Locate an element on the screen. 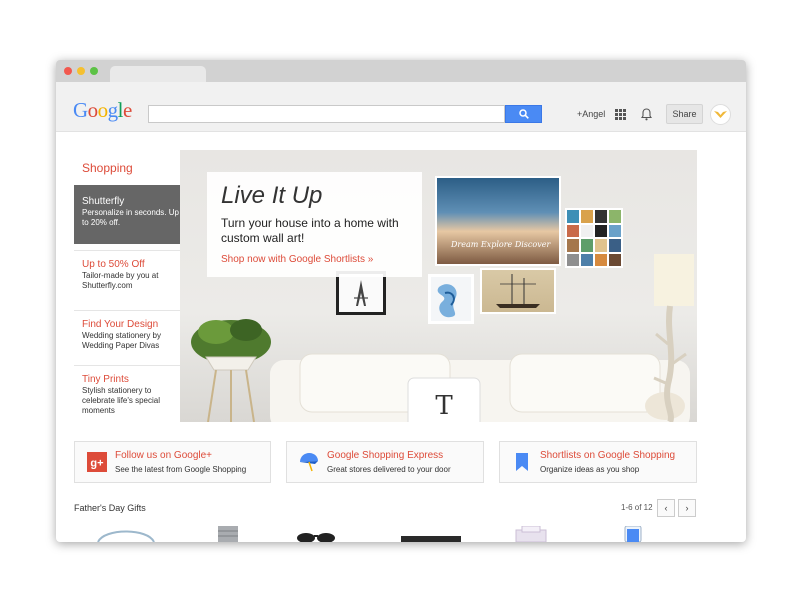 This screenshot has width=800, height=600. google-header: Google +Angel Share is located at coordinates (401, 107).